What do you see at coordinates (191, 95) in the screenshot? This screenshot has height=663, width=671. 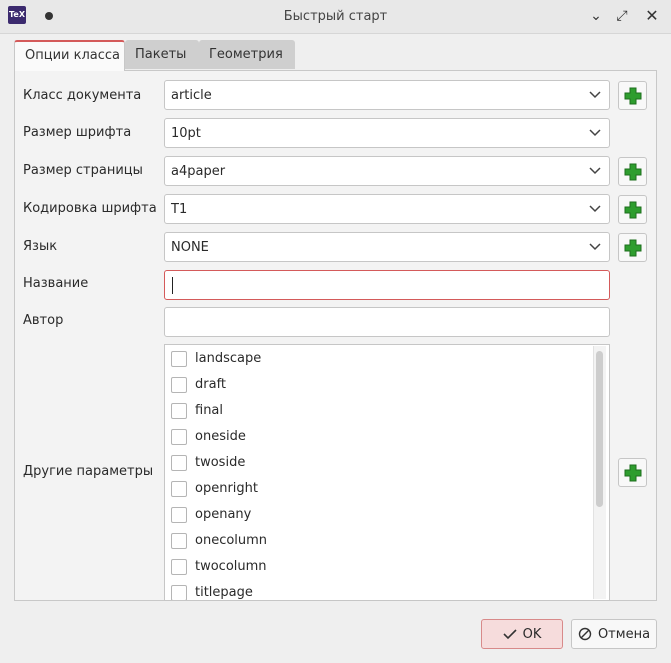 I see `document-class-value: article` at bounding box center [191, 95].